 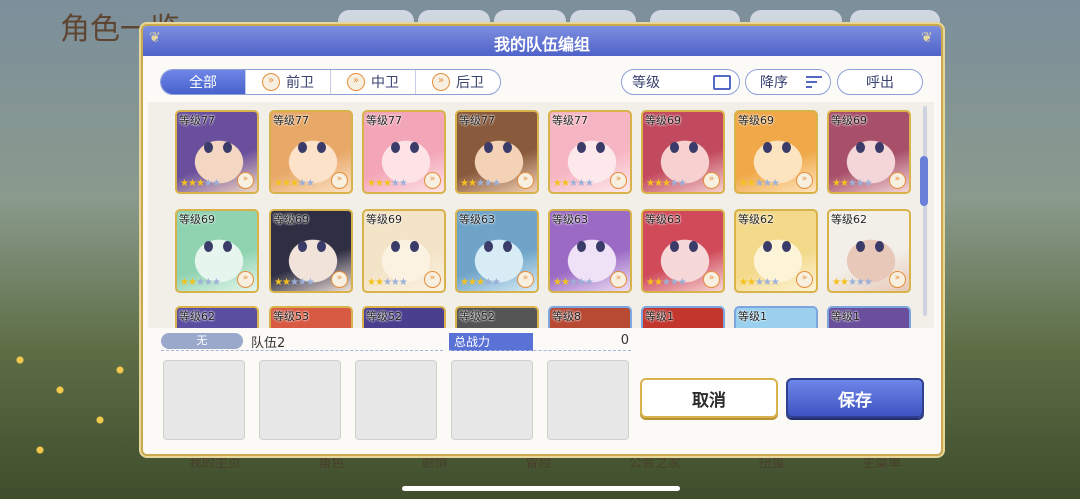 I want to click on tab-vanguard: » 前卫, so click(x=288, y=82).